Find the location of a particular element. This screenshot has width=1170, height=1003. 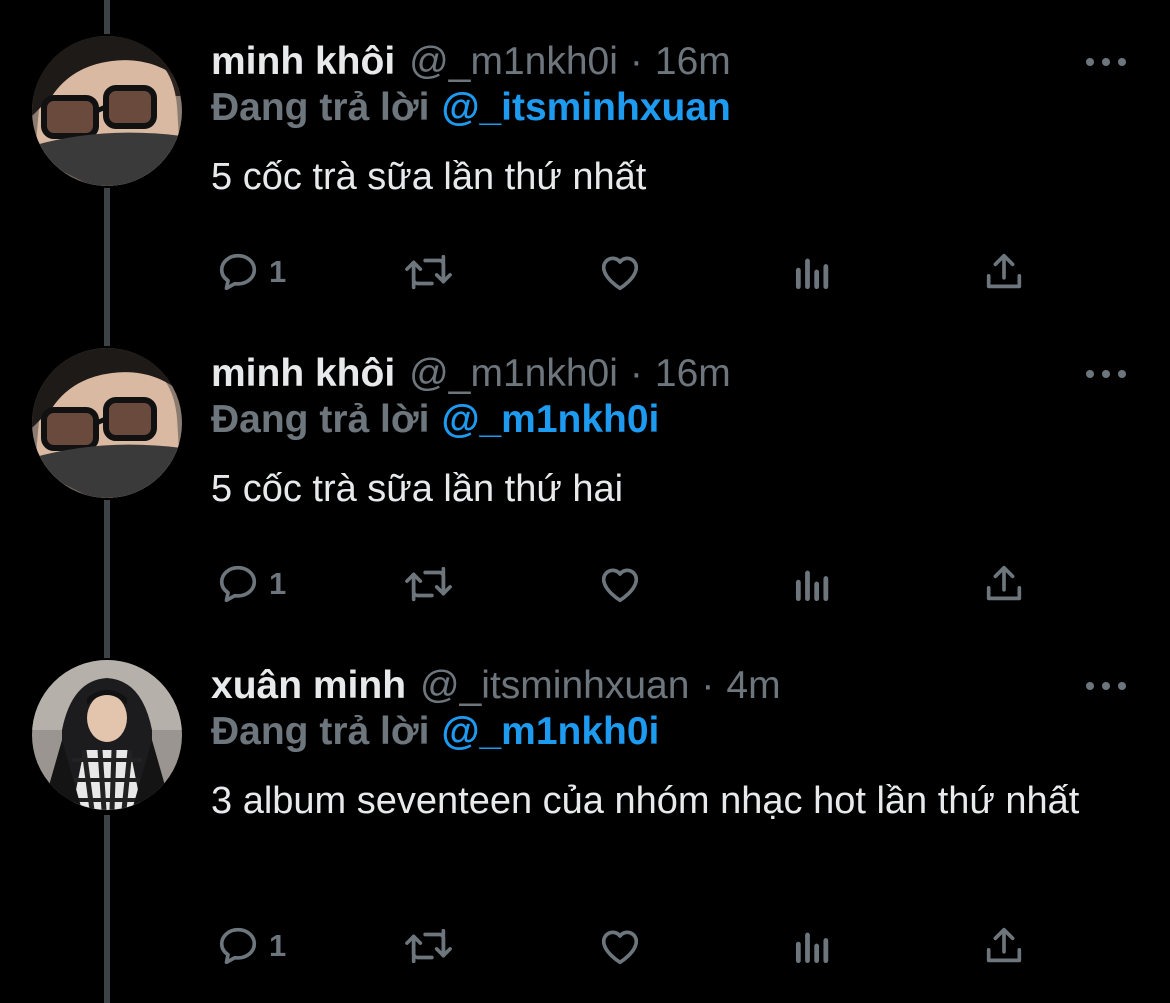

reply-target-link: @_itsminhxuan is located at coordinates (585, 107).